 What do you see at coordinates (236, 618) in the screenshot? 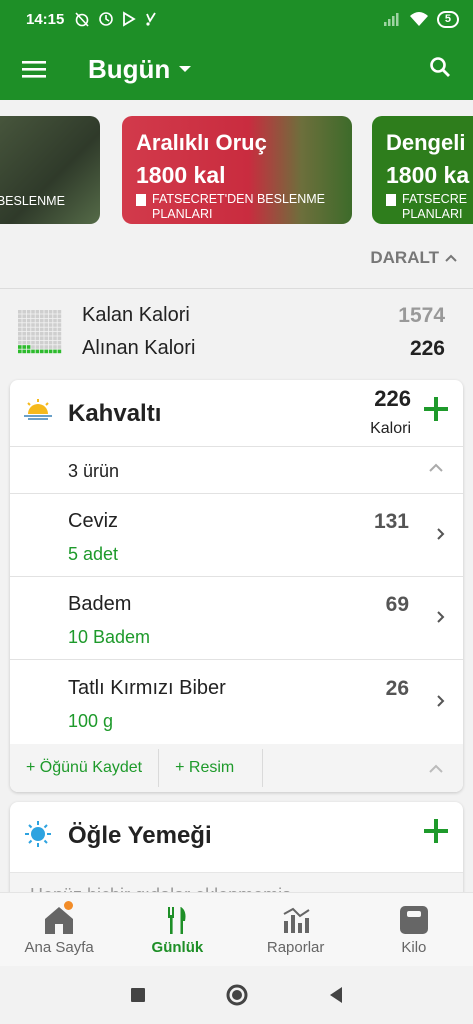
I see `food-item-badem: Badem 10 Badem 69` at bounding box center [236, 618].